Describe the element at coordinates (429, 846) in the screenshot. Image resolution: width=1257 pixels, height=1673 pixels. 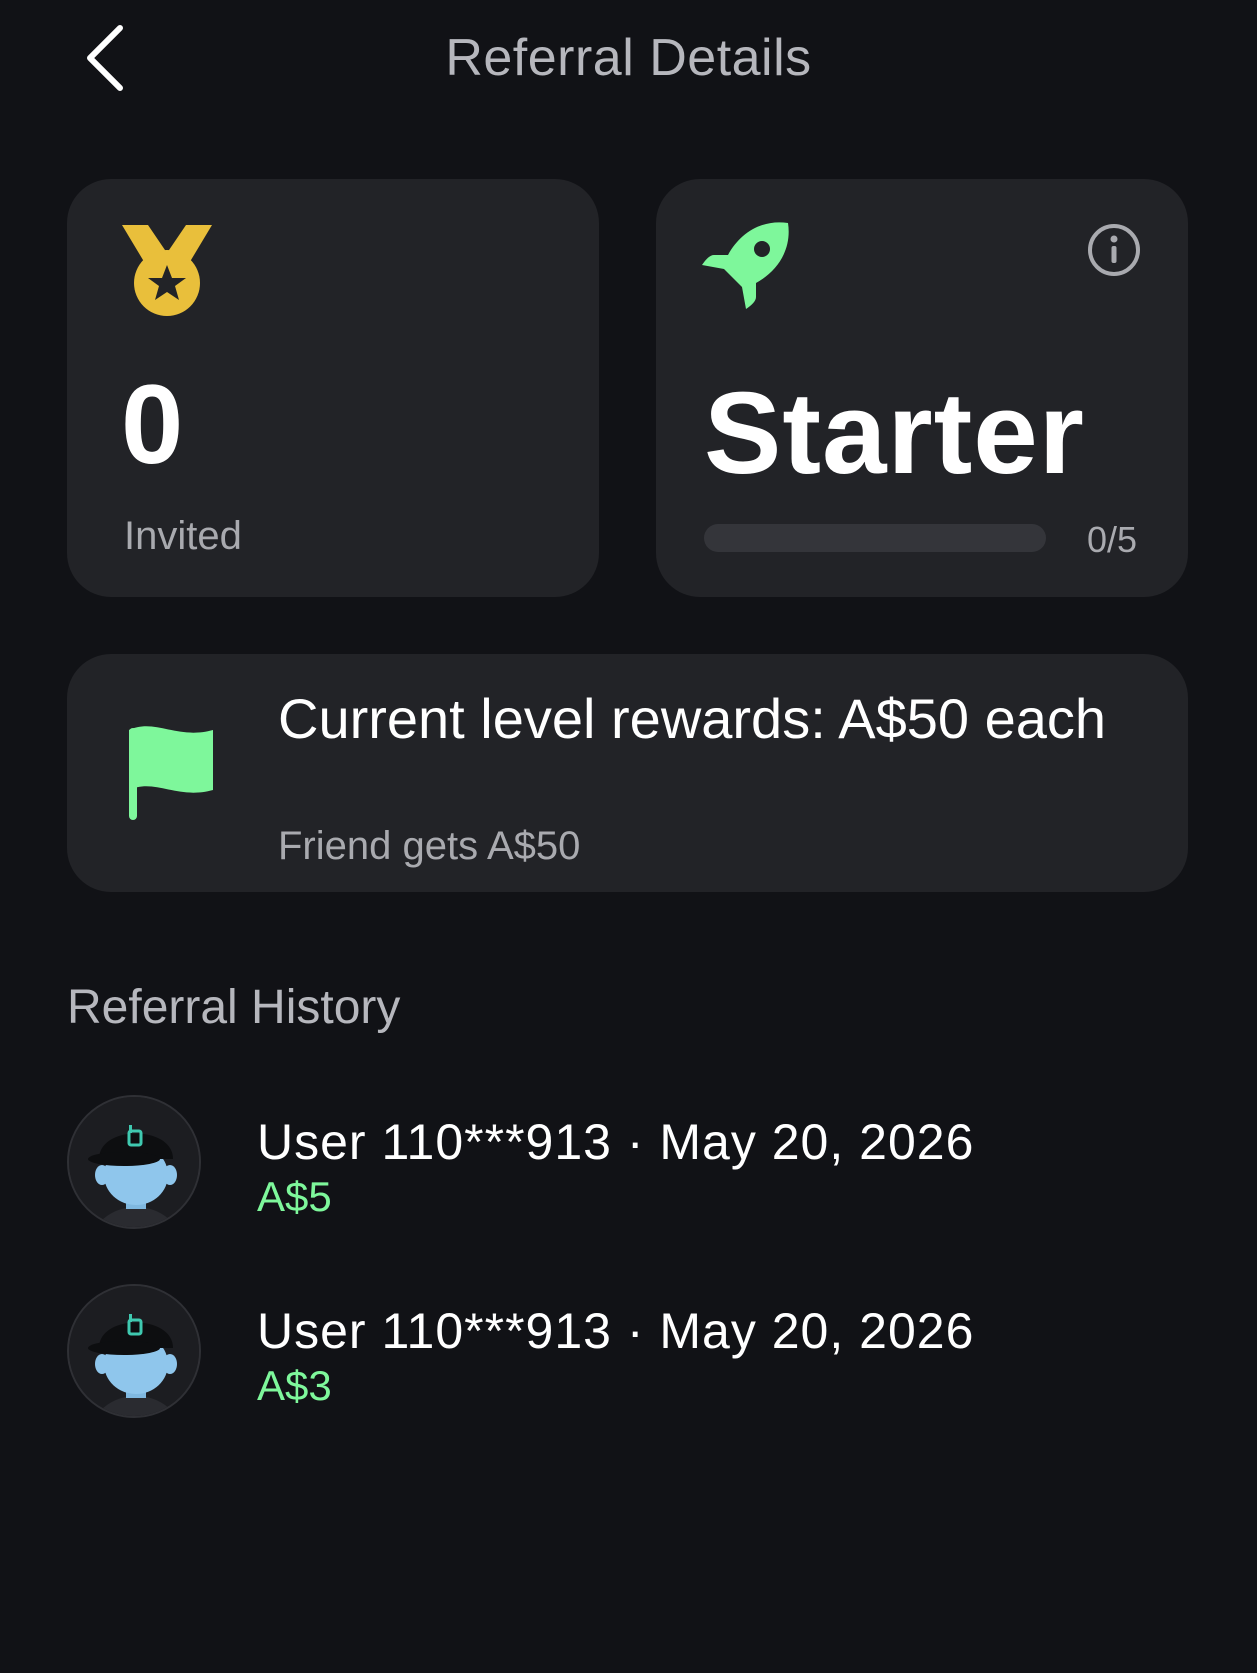
I see `rewards-subtitle: Friend gets A$50` at that location.